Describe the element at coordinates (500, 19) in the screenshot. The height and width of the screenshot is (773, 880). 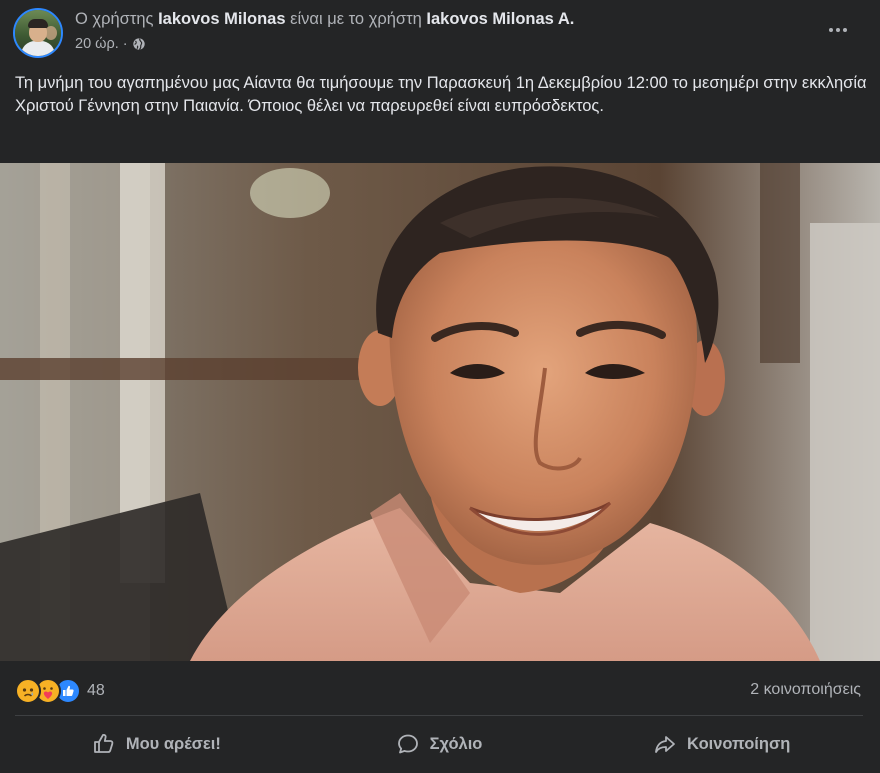
I see `tagged-user-link: Iakovos Milonas A.` at that location.